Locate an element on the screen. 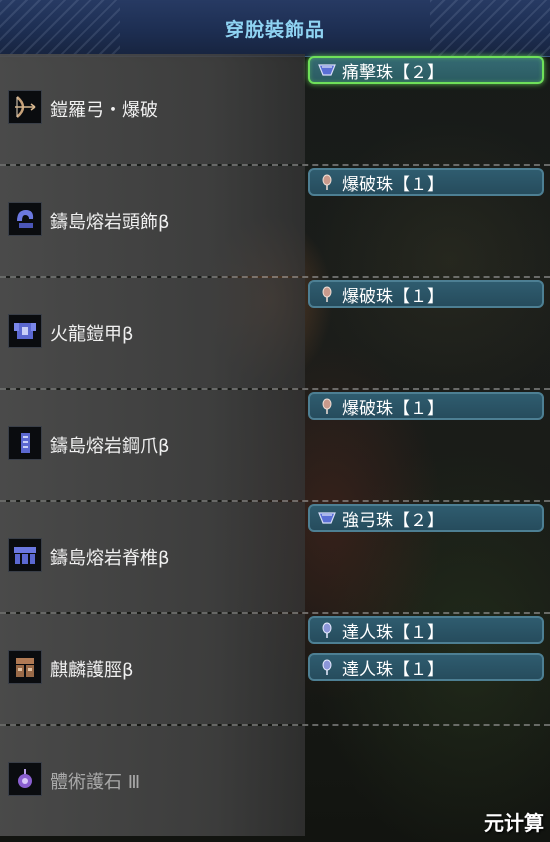  equipment-name: 鑄島熔岩頭飾β is located at coordinates (110, 222).